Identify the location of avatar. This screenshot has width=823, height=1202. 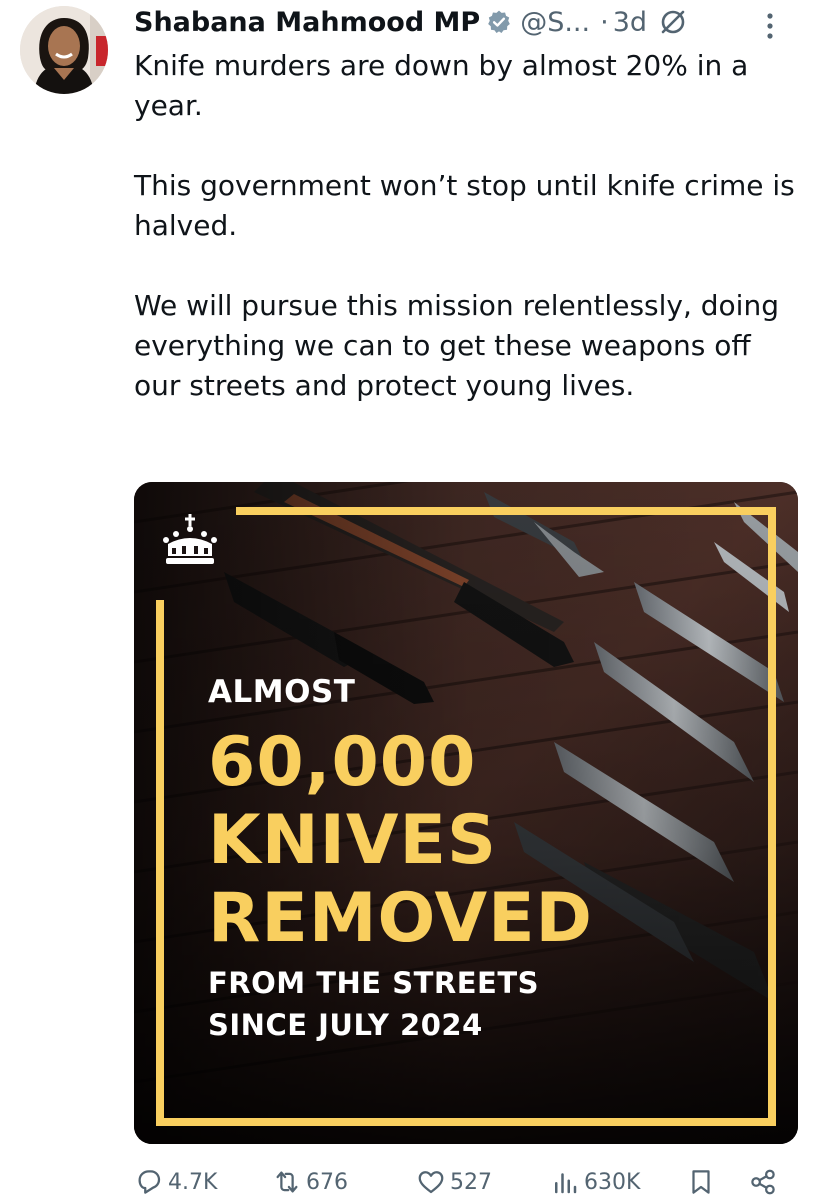
(64, 50).